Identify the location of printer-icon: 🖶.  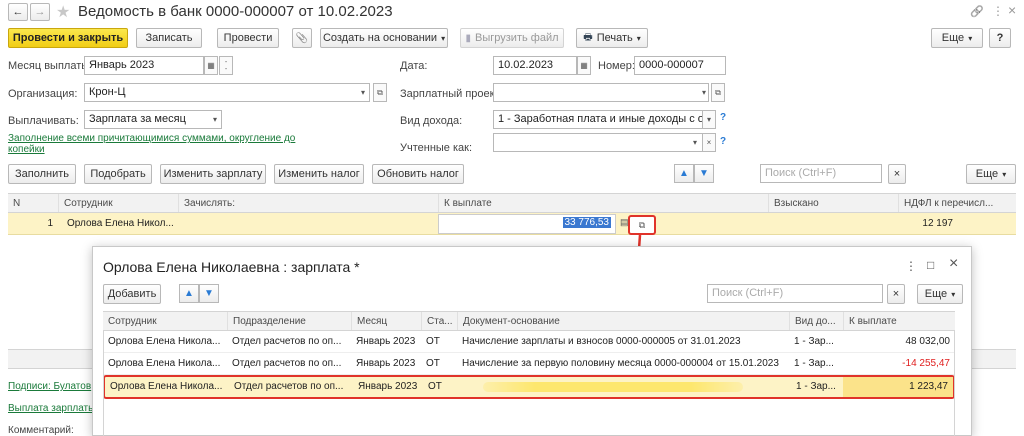
(588, 37).